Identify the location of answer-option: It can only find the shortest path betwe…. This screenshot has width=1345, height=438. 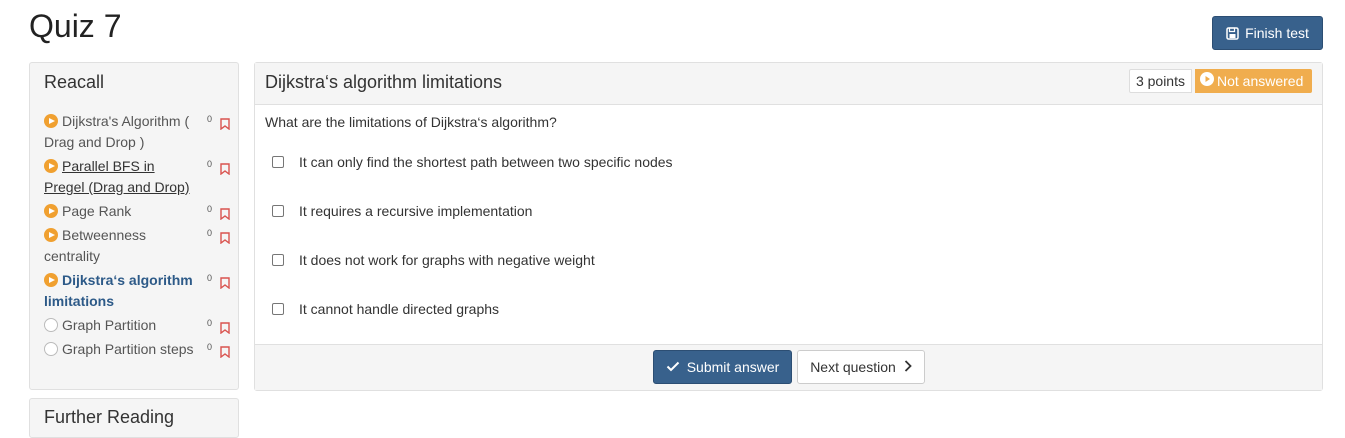
(472, 162).